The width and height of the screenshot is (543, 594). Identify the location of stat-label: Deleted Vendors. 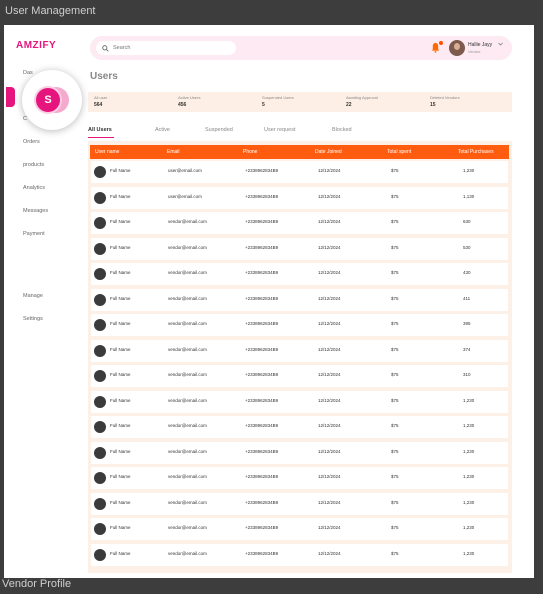
(445, 97).